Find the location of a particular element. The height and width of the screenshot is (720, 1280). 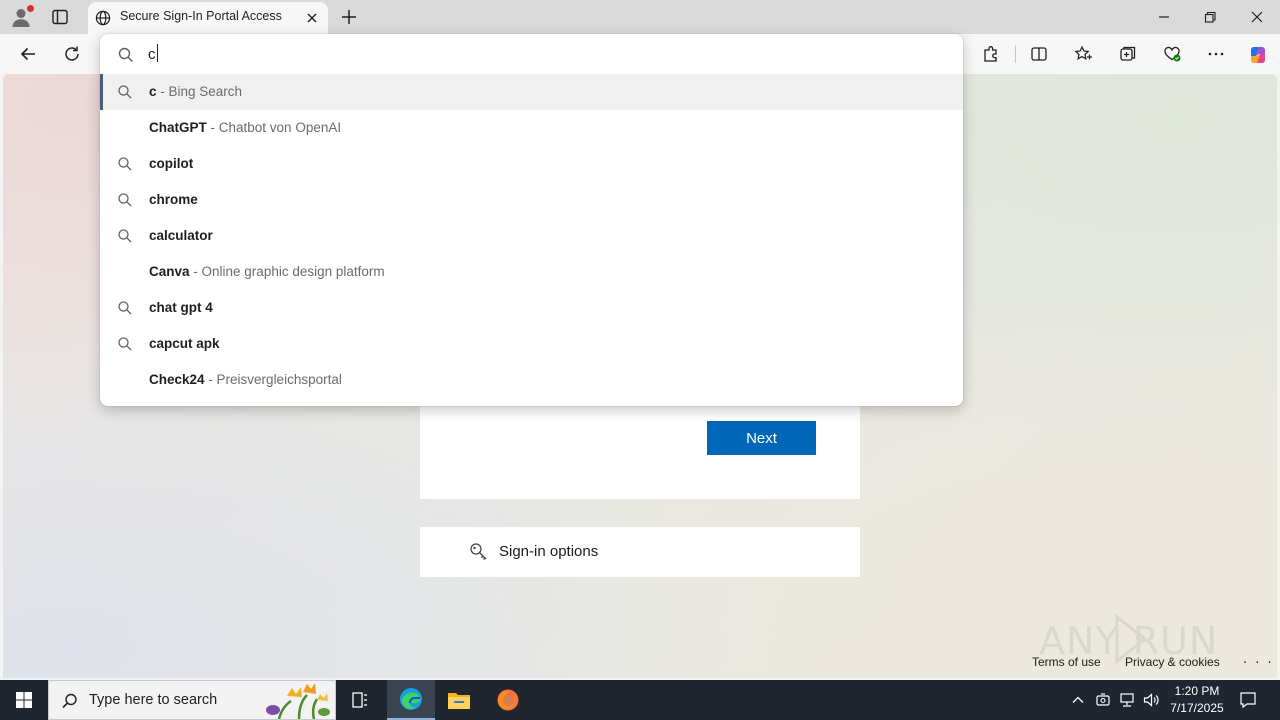

extensions-icon is located at coordinates (991, 54).